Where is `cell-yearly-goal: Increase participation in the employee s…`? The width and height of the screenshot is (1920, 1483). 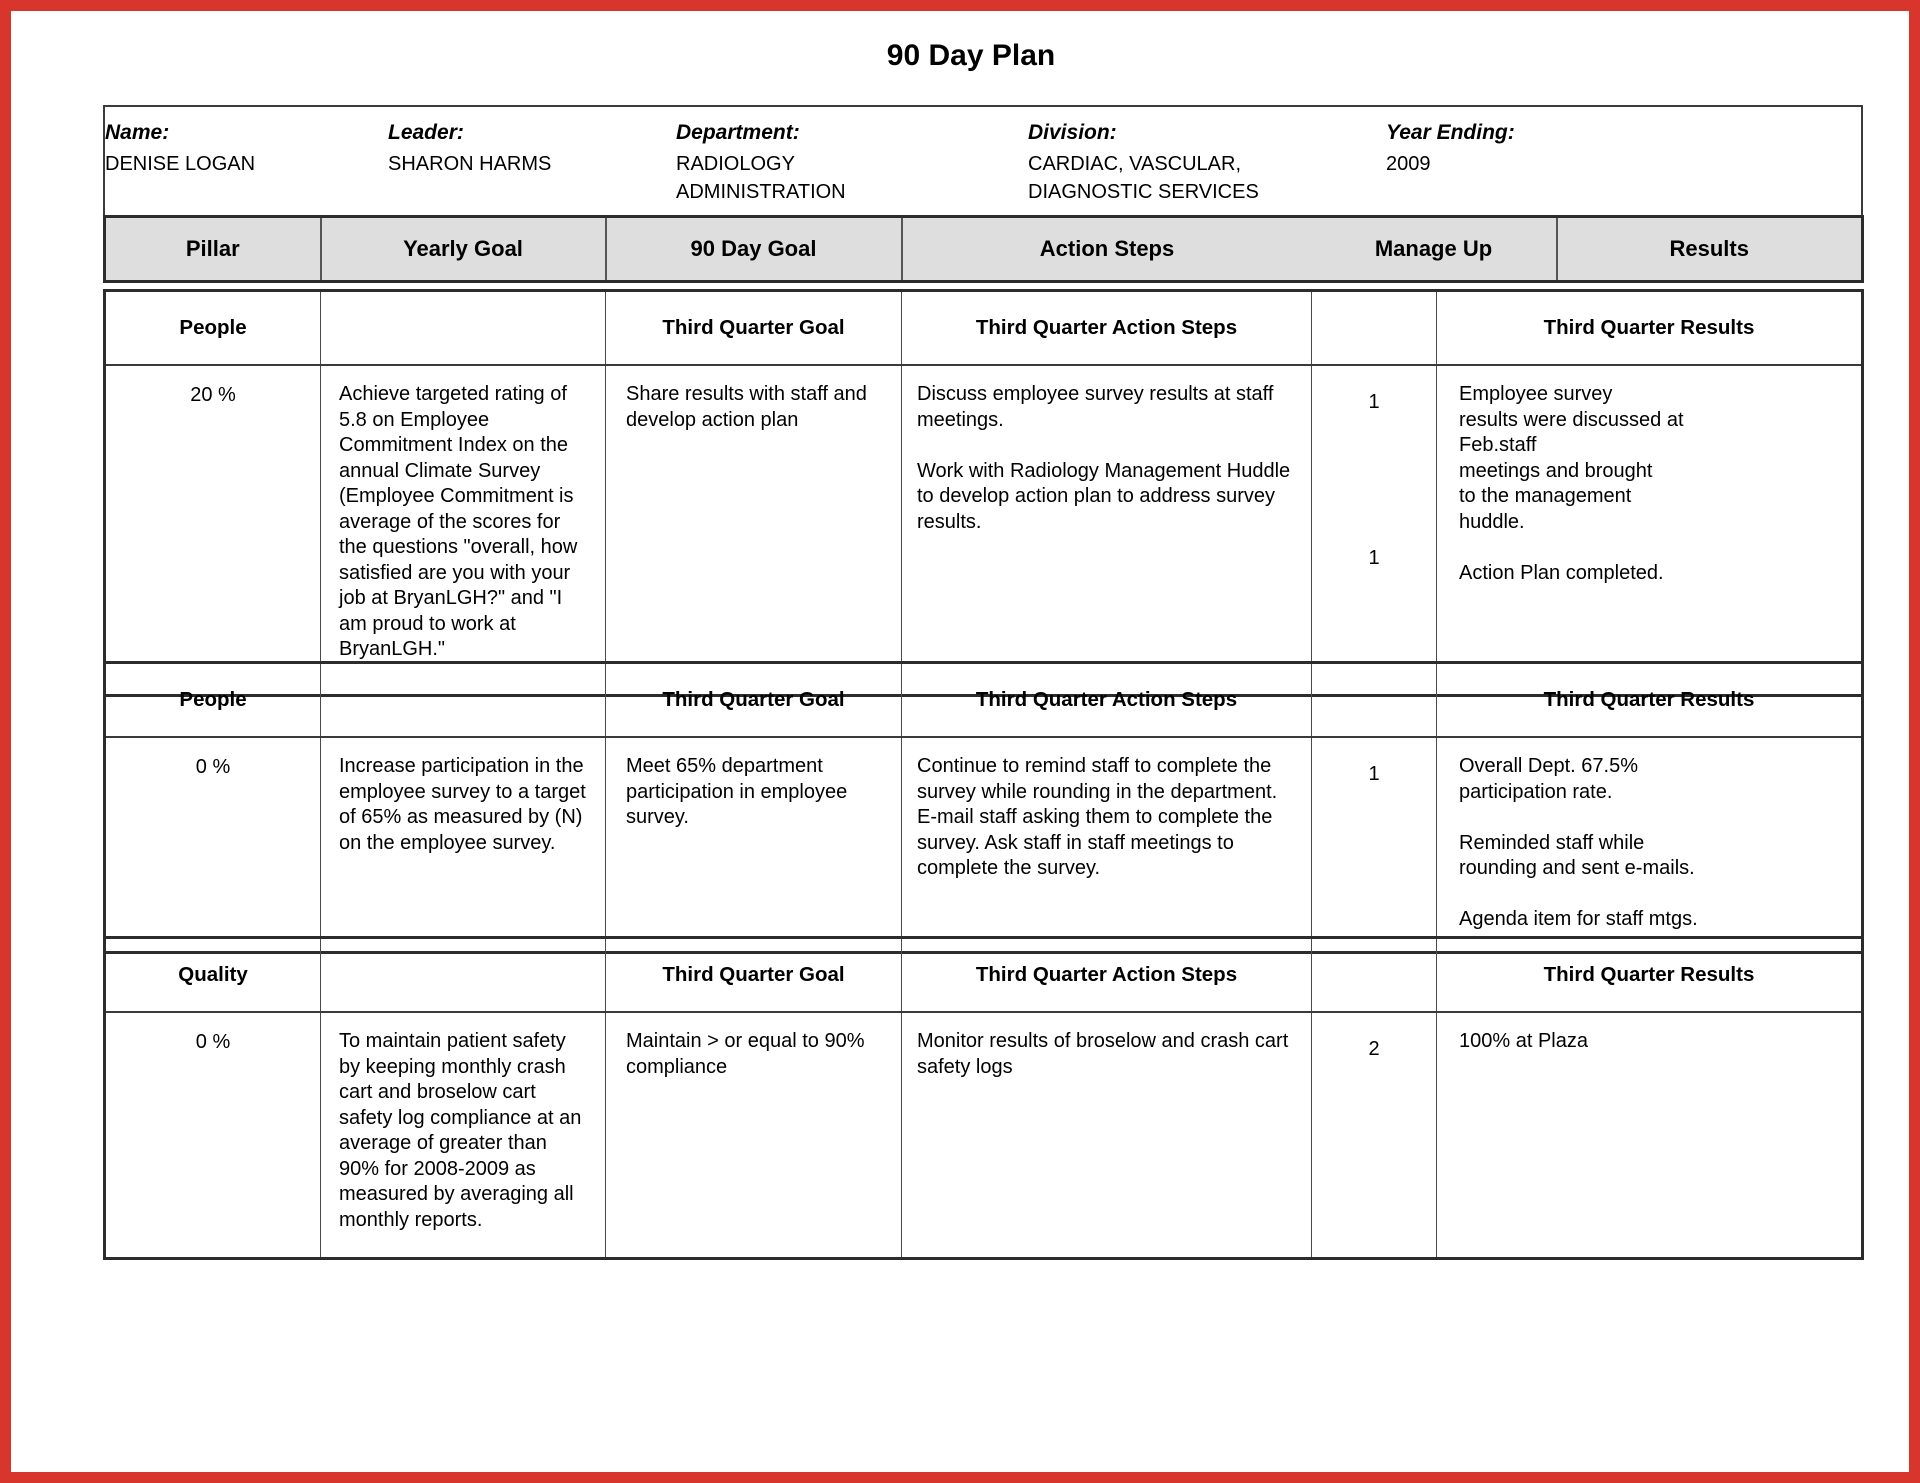
cell-yearly-goal: Increase participation in the employee s… is located at coordinates (463, 844).